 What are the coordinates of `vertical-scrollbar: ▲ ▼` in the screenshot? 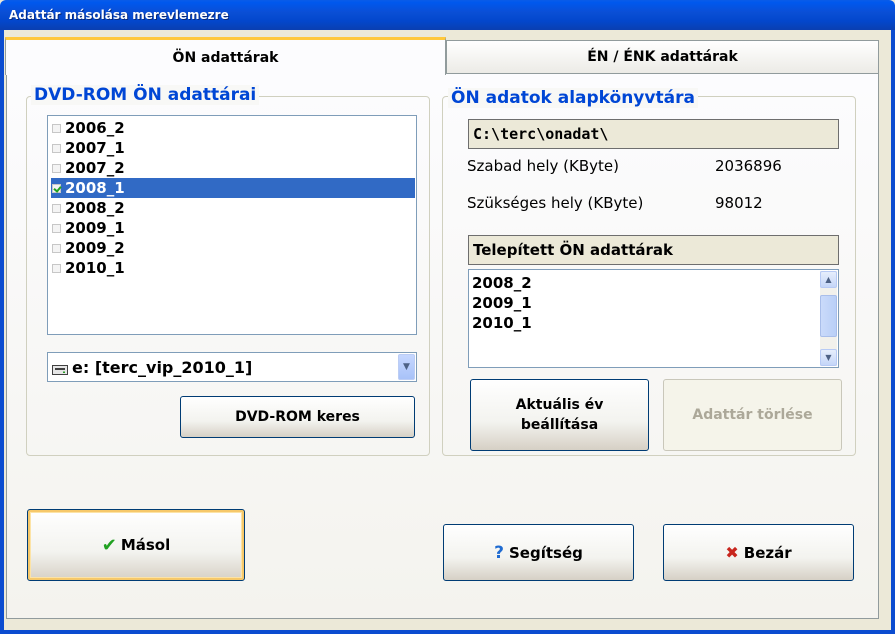 It's located at (828, 318).